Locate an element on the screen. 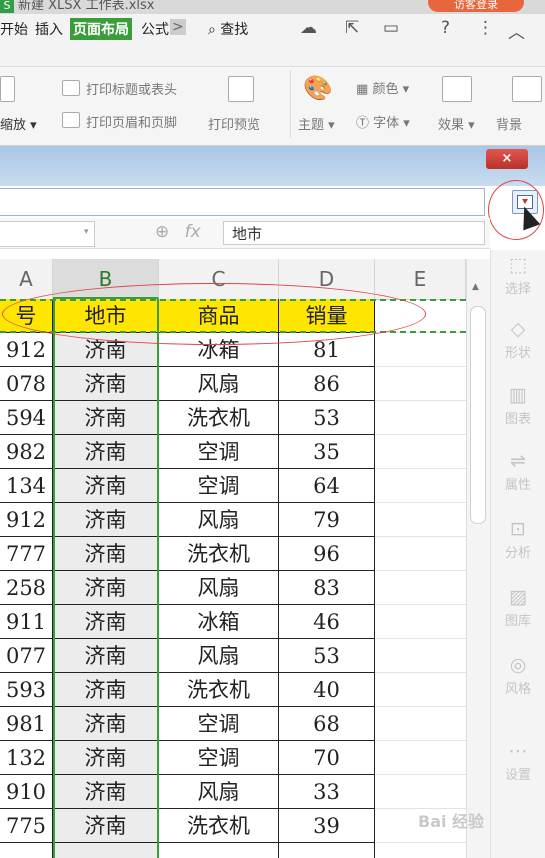 Image resolution: width=545 pixels, height=858 pixels. formula-input: 地市 is located at coordinates (354, 233).